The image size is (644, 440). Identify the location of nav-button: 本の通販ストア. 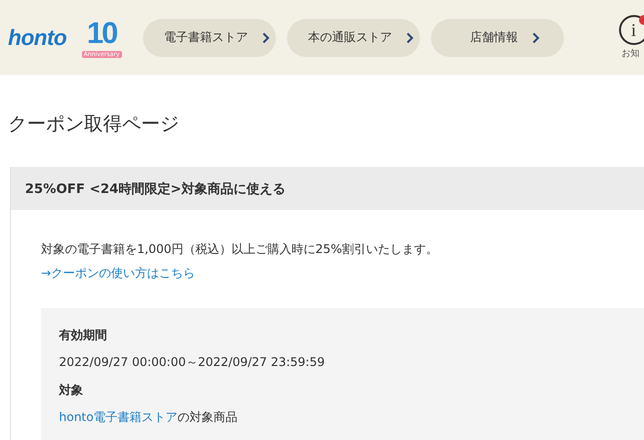
(353, 37).